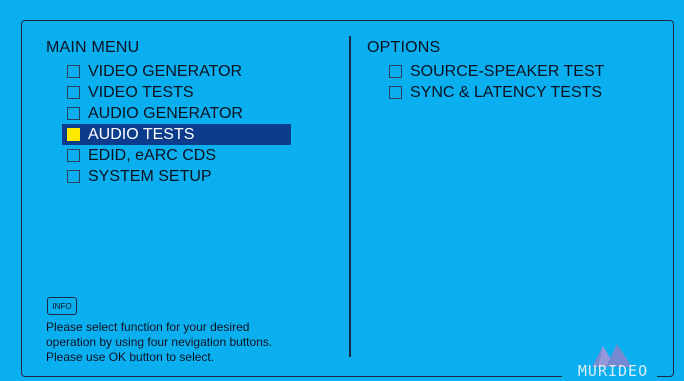  What do you see at coordinates (93, 47) in the screenshot?
I see `main-menu-title: MAIN MENU` at bounding box center [93, 47].